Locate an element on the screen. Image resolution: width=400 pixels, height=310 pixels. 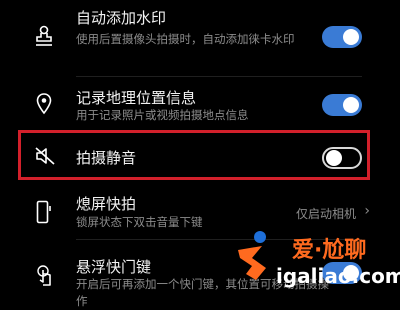
setting-title: 悬浮快门键 is located at coordinates (114, 267).